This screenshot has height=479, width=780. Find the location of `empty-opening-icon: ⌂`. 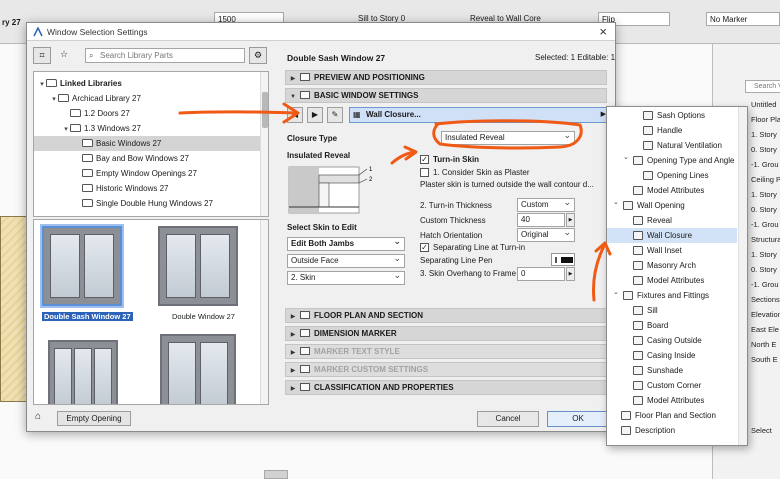

empty-opening-icon: ⌂ is located at coordinates (38, 416).